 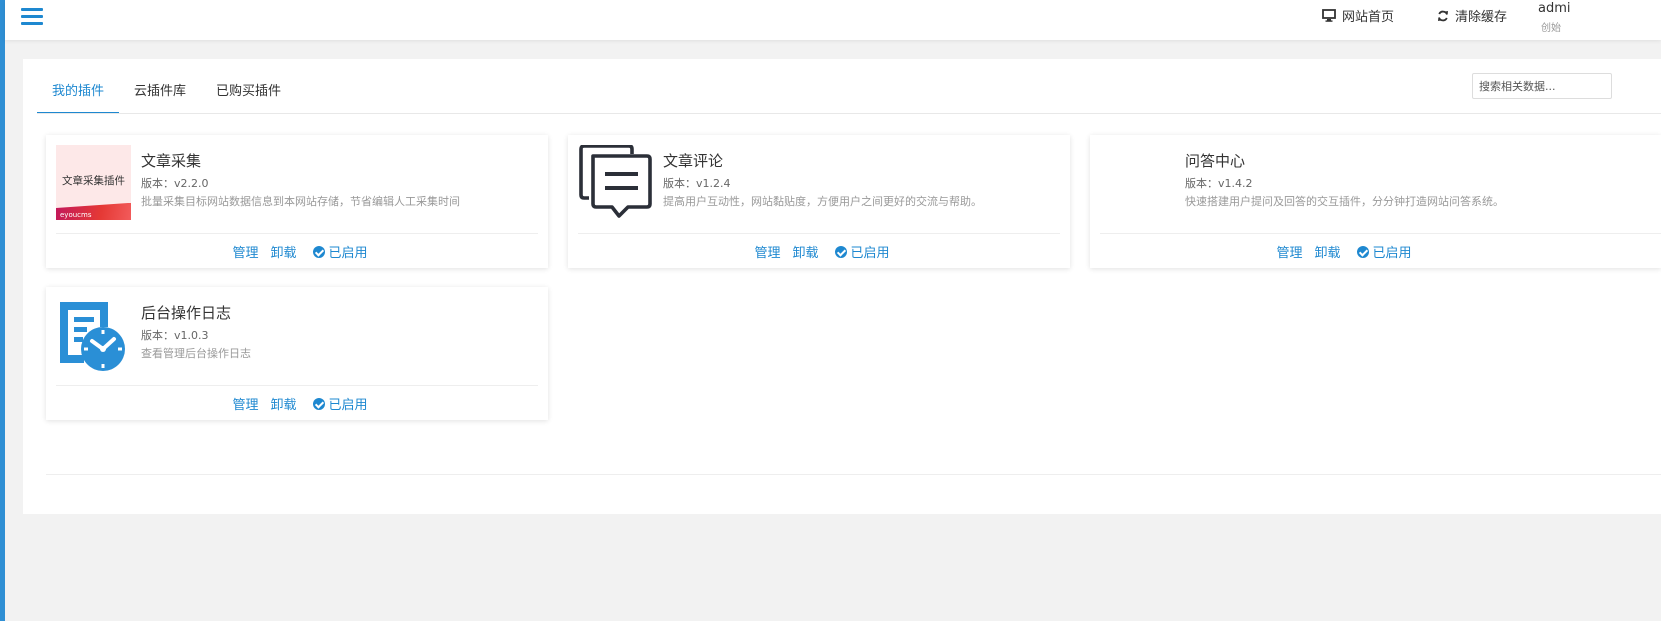 What do you see at coordinates (693, 161) in the screenshot?
I see `plugin-title: 文章评论` at bounding box center [693, 161].